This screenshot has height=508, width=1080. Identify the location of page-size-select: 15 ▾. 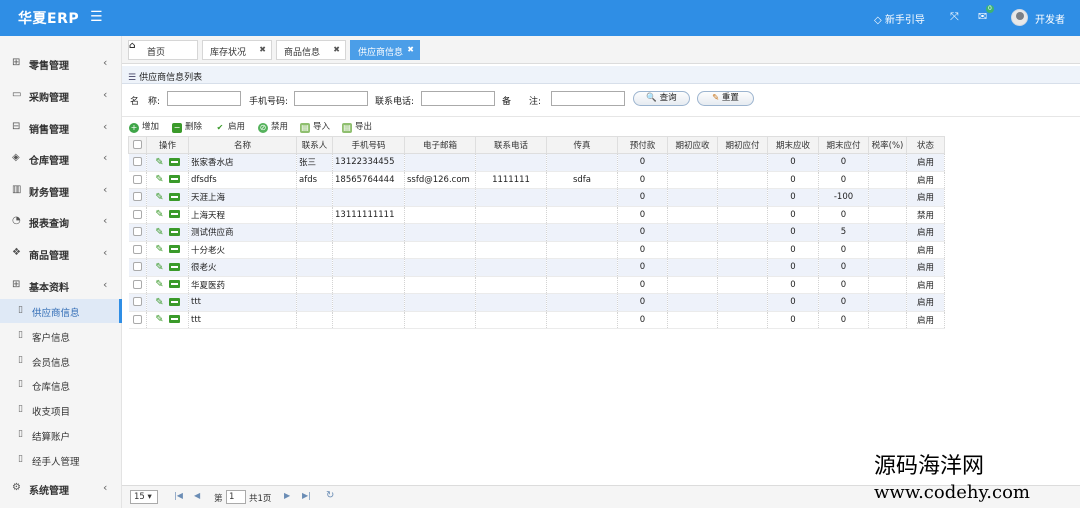
(144, 497).